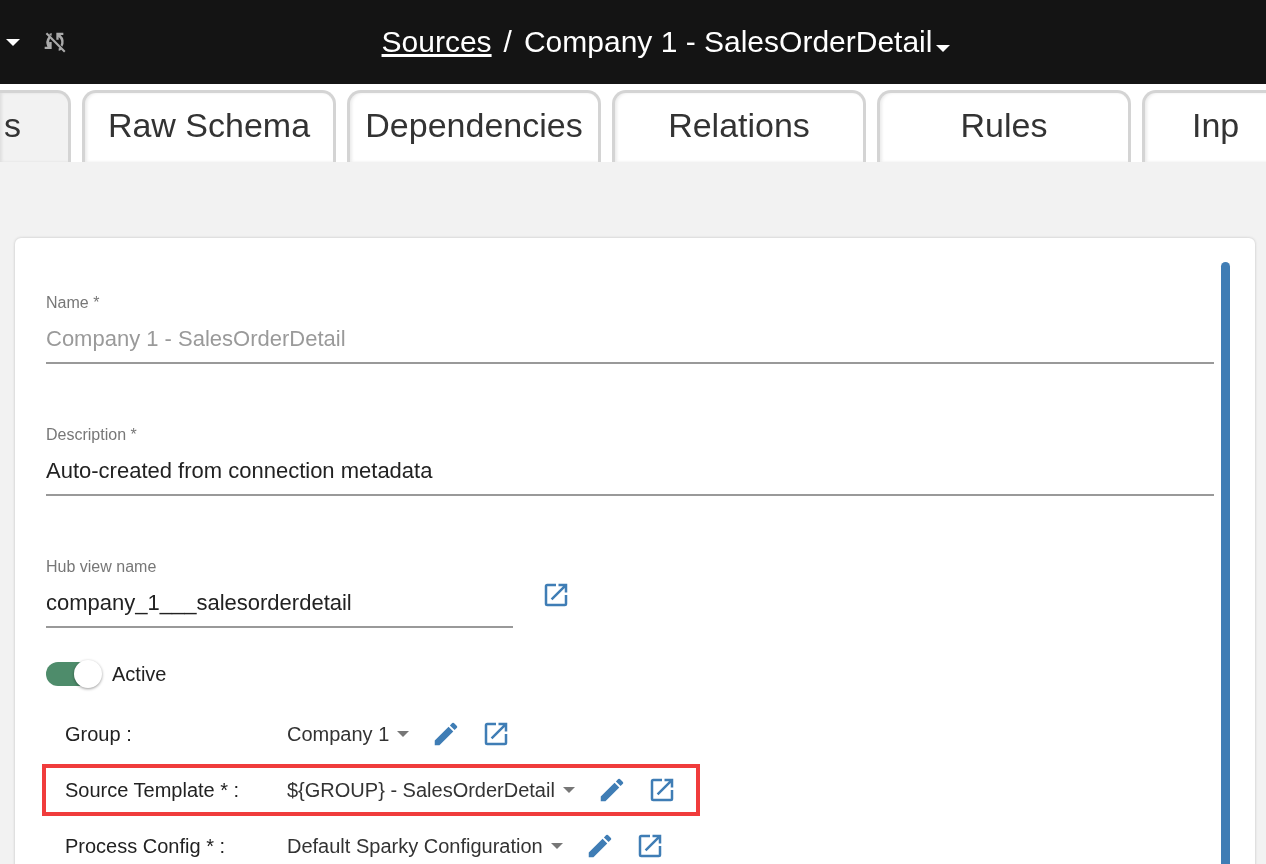  What do you see at coordinates (739, 126) in the screenshot?
I see `tab: Relations` at bounding box center [739, 126].